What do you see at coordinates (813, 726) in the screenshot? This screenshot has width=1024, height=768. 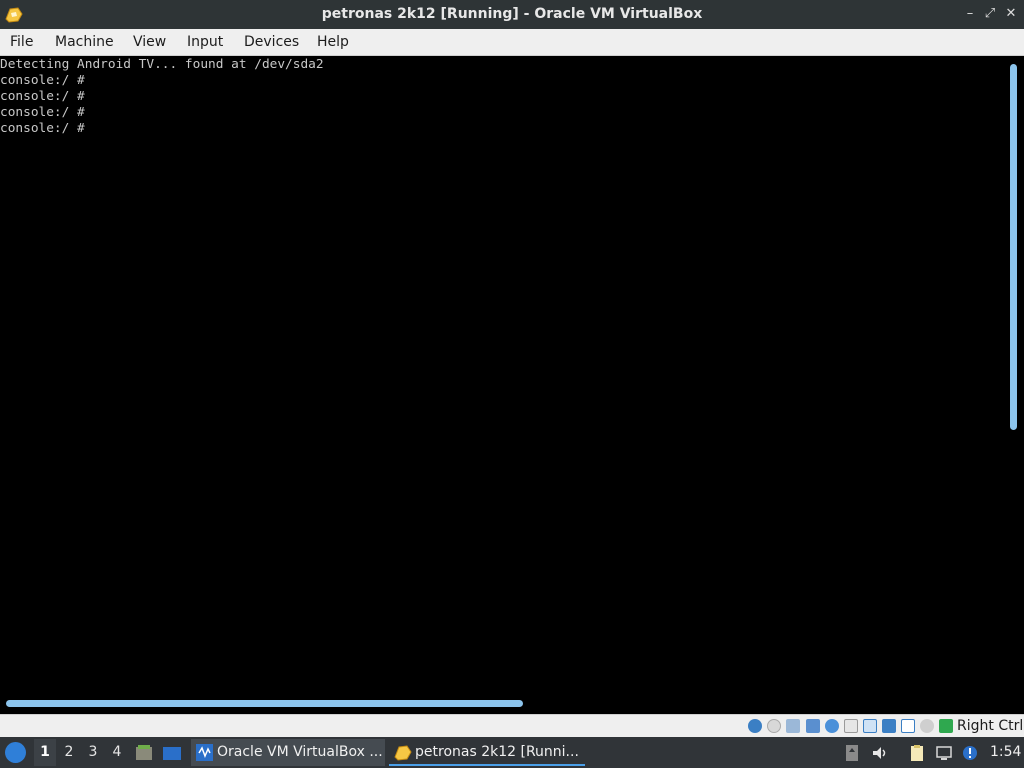 I see `network-icon` at bounding box center [813, 726].